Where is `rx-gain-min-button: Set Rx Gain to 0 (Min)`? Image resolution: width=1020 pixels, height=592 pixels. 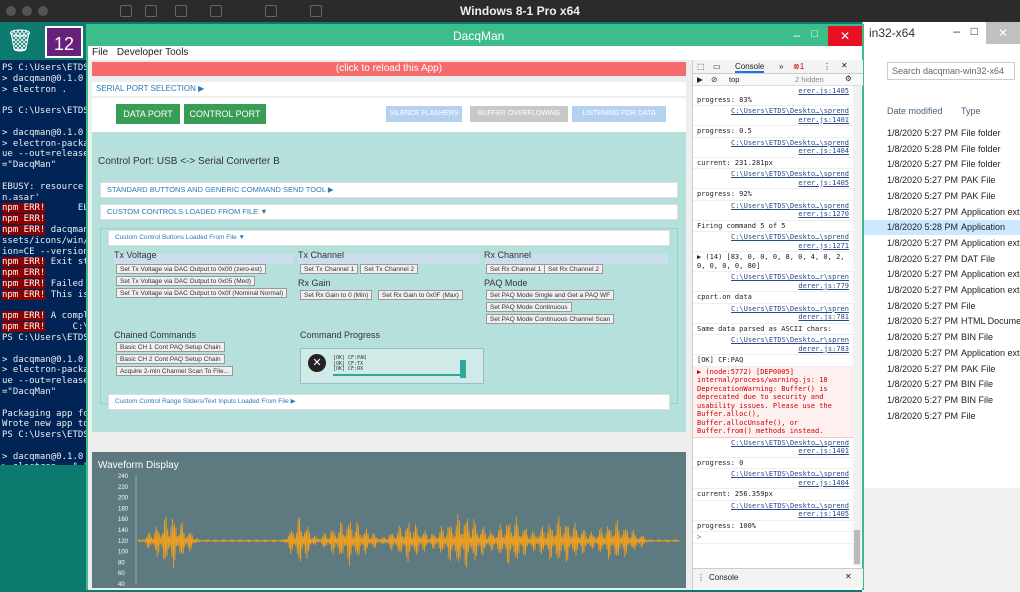
rx-gain-min-button: Set Rx Gain to 0 (Min) is located at coordinates (336, 295).